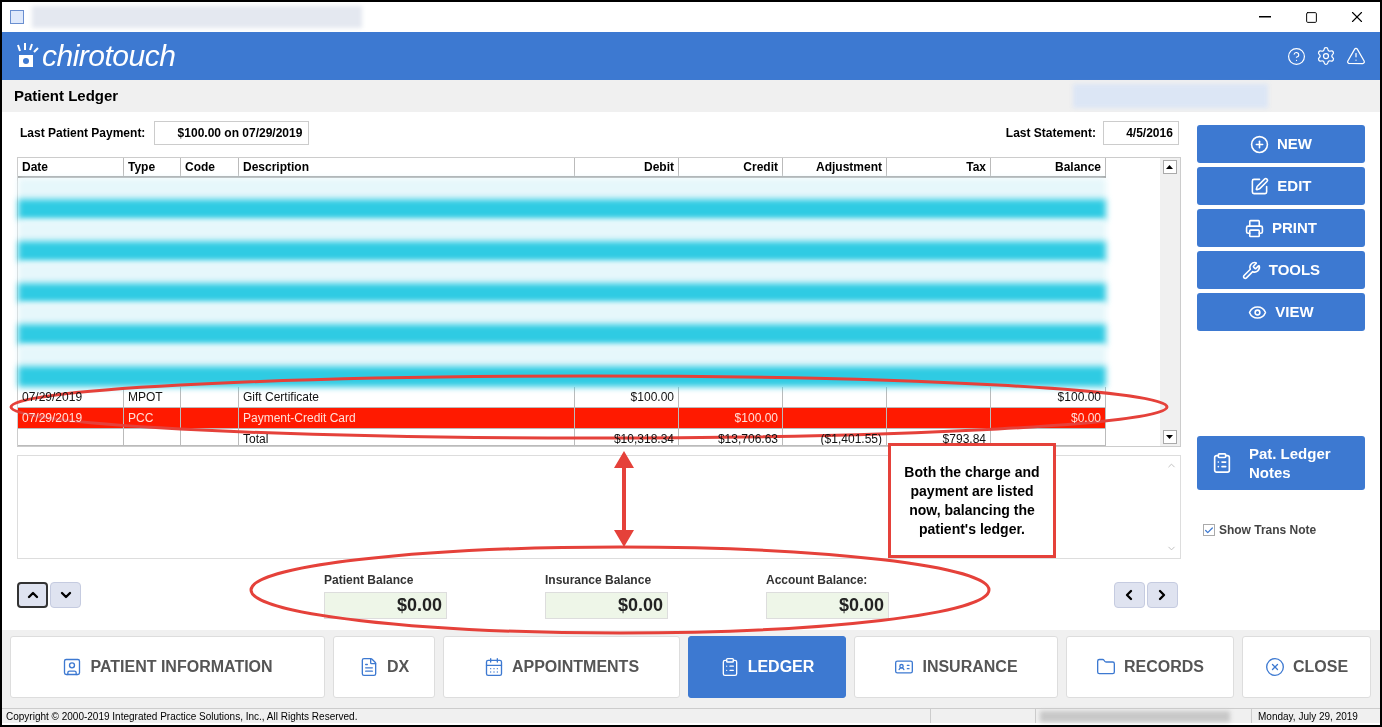 The image size is (1382, 727). I want to click on balance-label: Account Balance:, so click(817, 580).